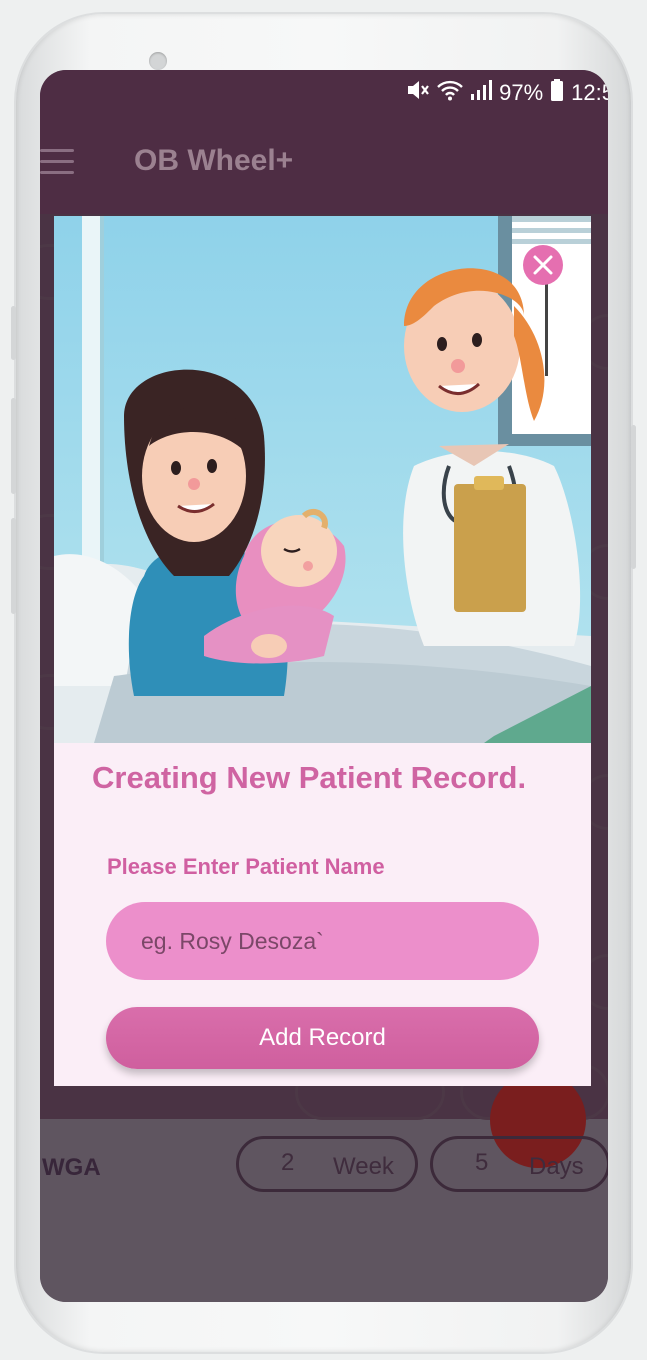 The image size is (647, 1360). What do you see at coordinates (246, 866) in the screenshot?
I see `patient-name-label: Please Enter Patient Name` at bounding box center [246, 866].